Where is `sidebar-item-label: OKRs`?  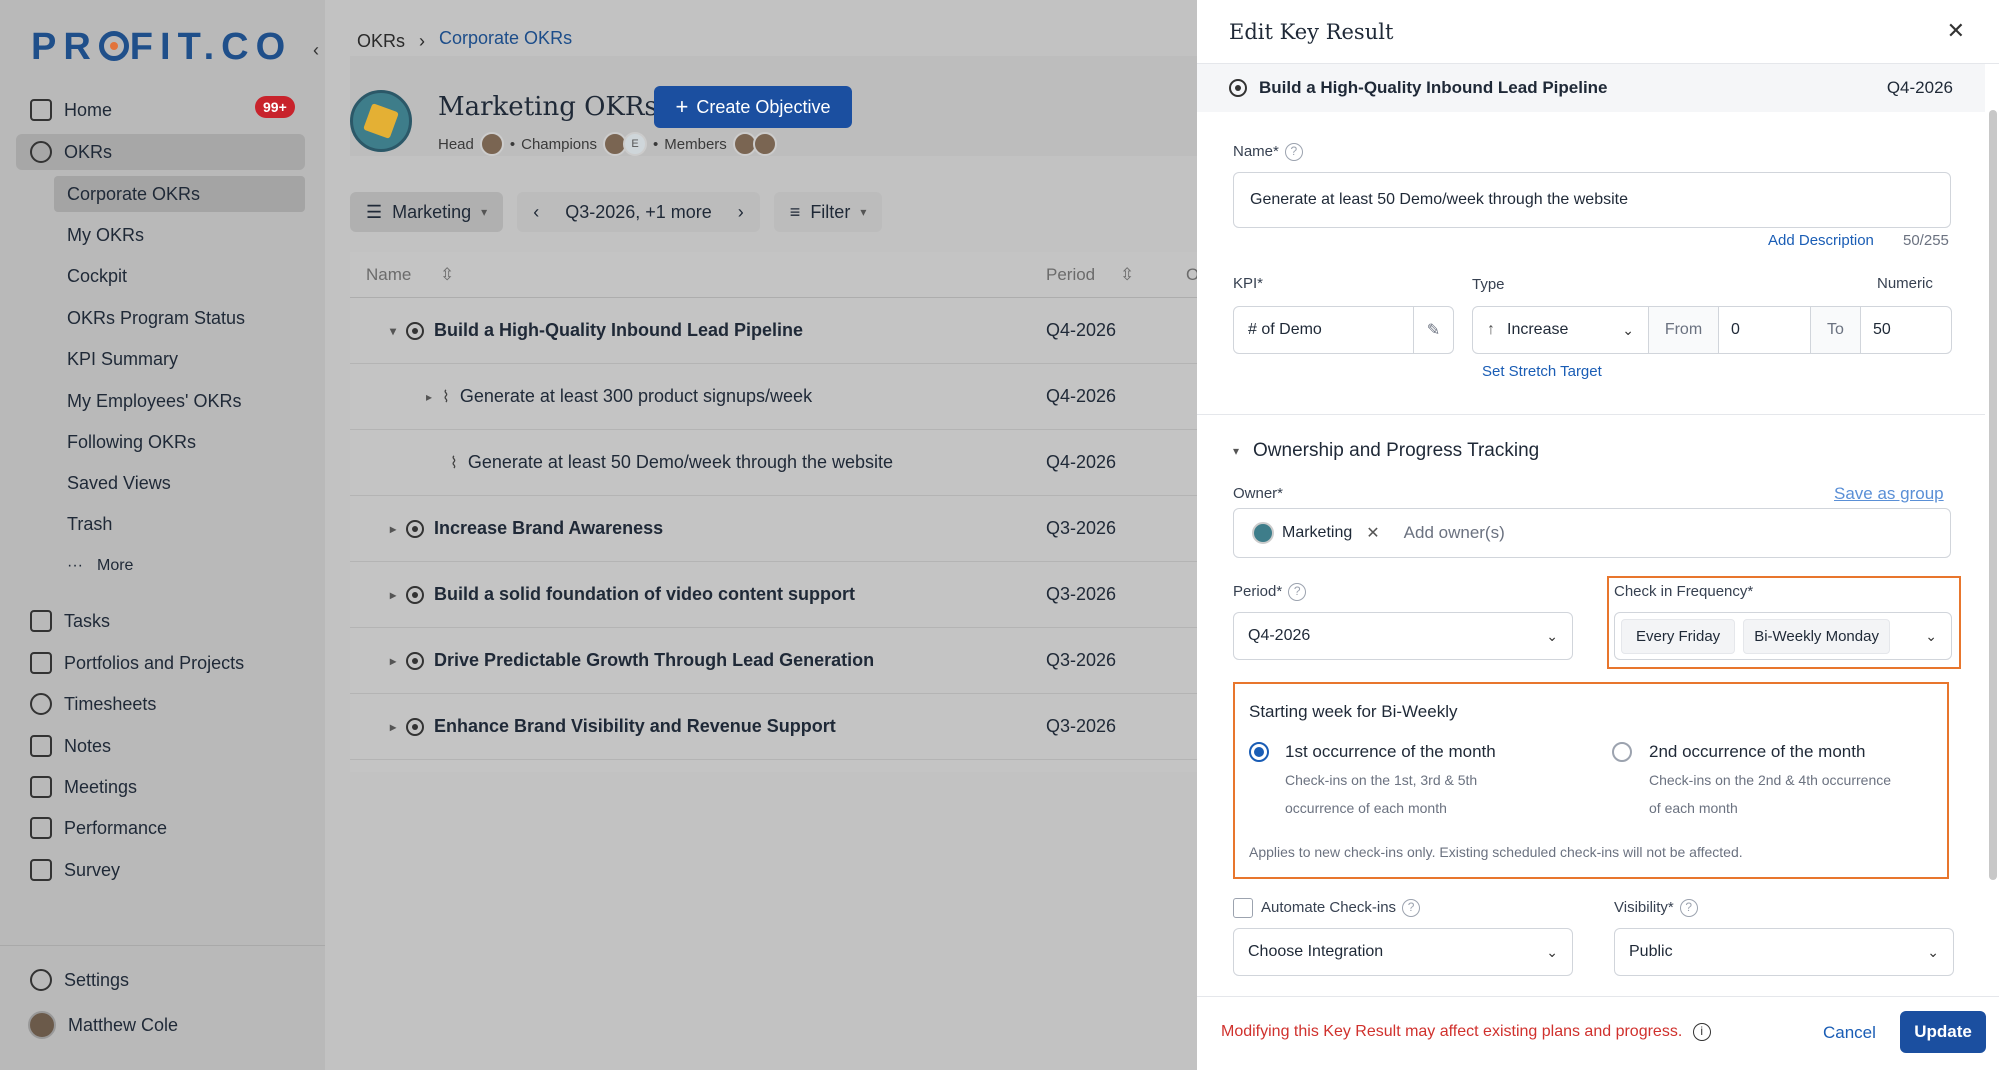 sidebar-item-label: OKRs is located at coordinates (88, 151).